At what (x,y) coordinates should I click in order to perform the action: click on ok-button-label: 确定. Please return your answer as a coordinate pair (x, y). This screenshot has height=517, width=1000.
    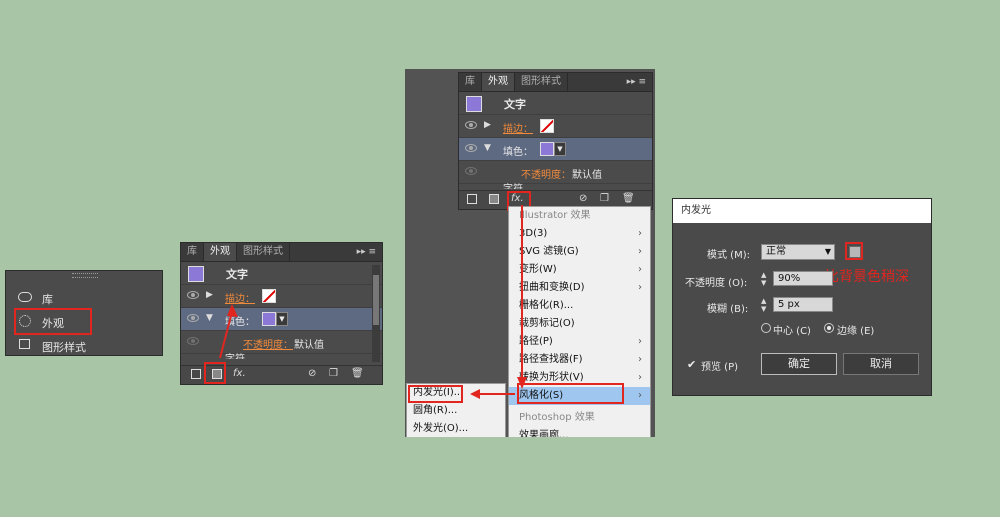
    Looking at the image, I should click on (799, 363).